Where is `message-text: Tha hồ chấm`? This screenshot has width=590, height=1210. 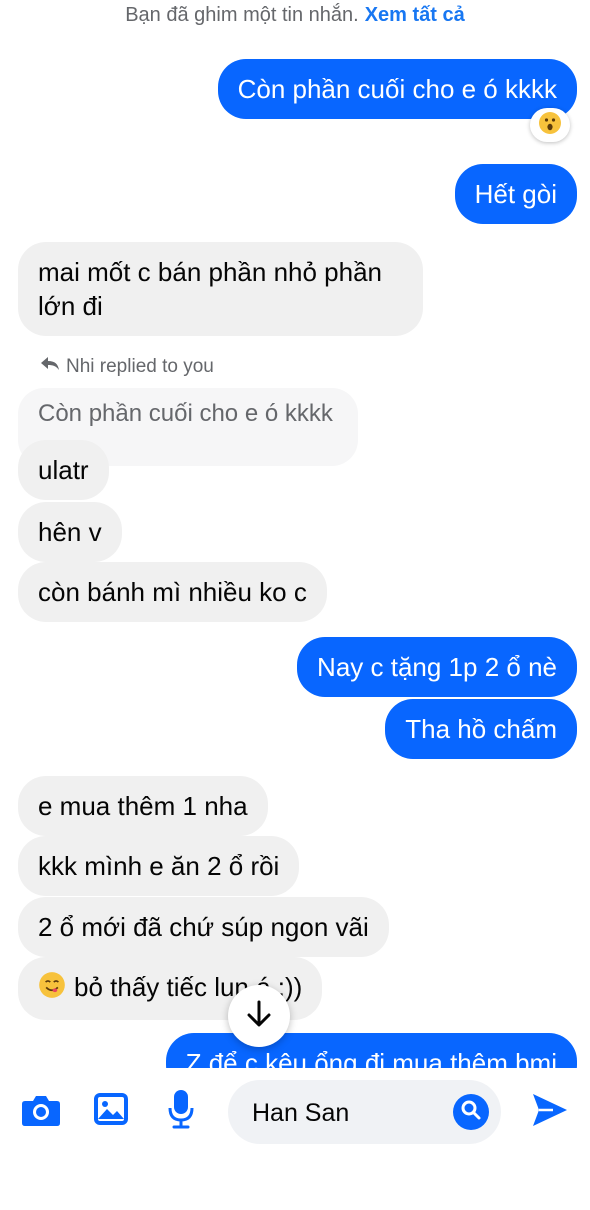
message-text: Tha hồ chấm is located at coordinates (481, 729).